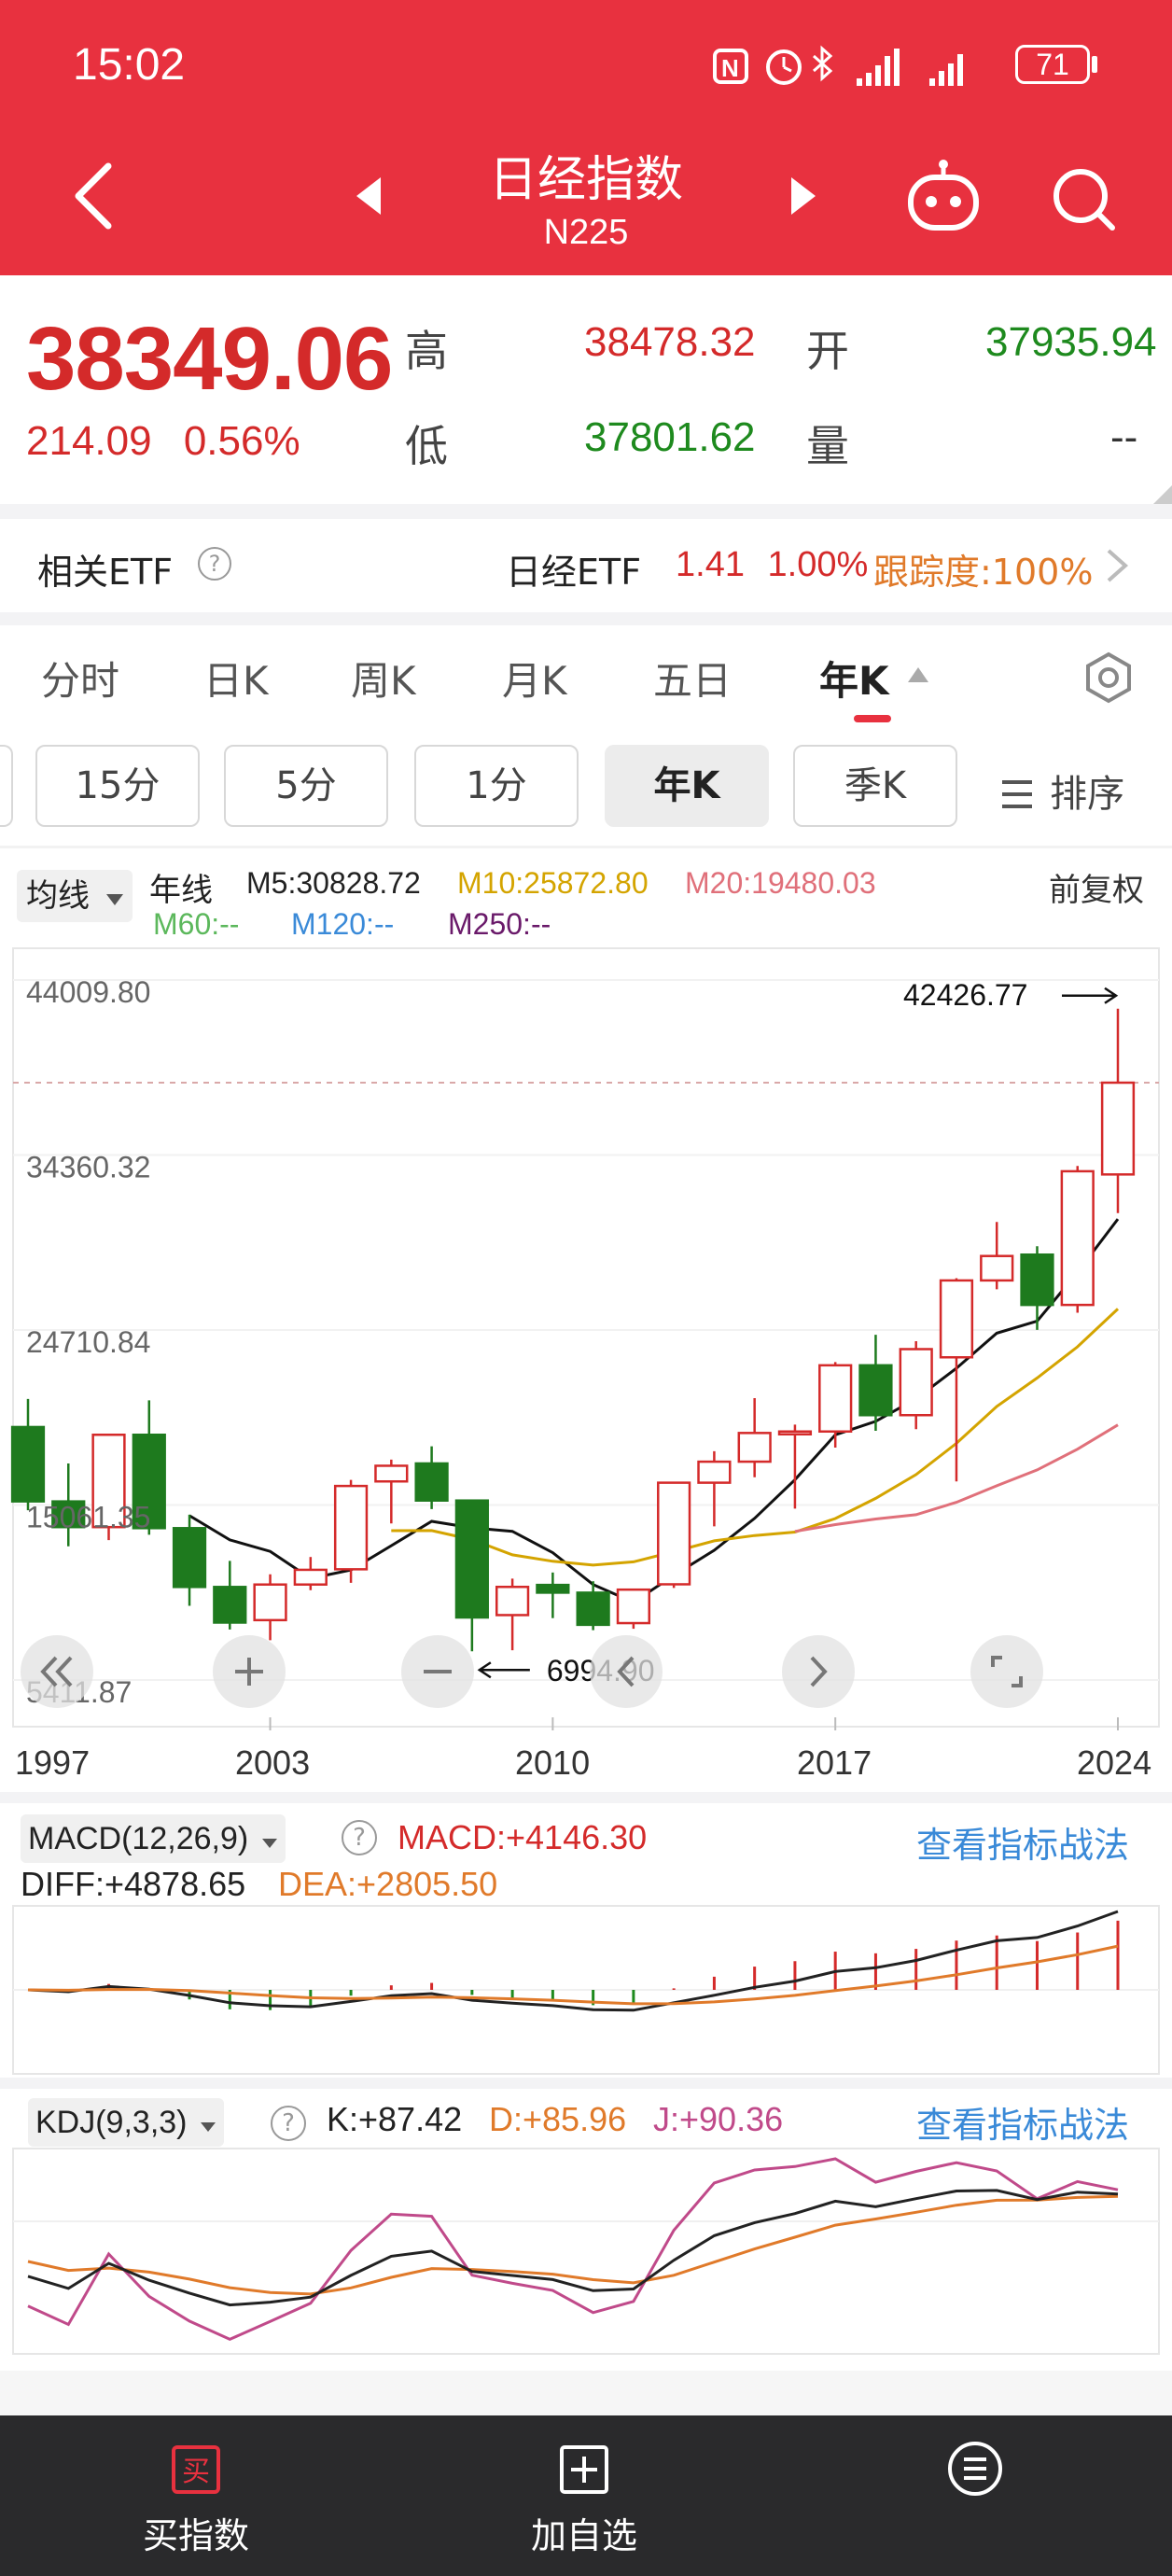 This screenshot has height=2576, width=1172. What do you see at coordinates (129, 65) in the screenshot?
I see `status-time: 15:02` at bounding box center [129, 65].